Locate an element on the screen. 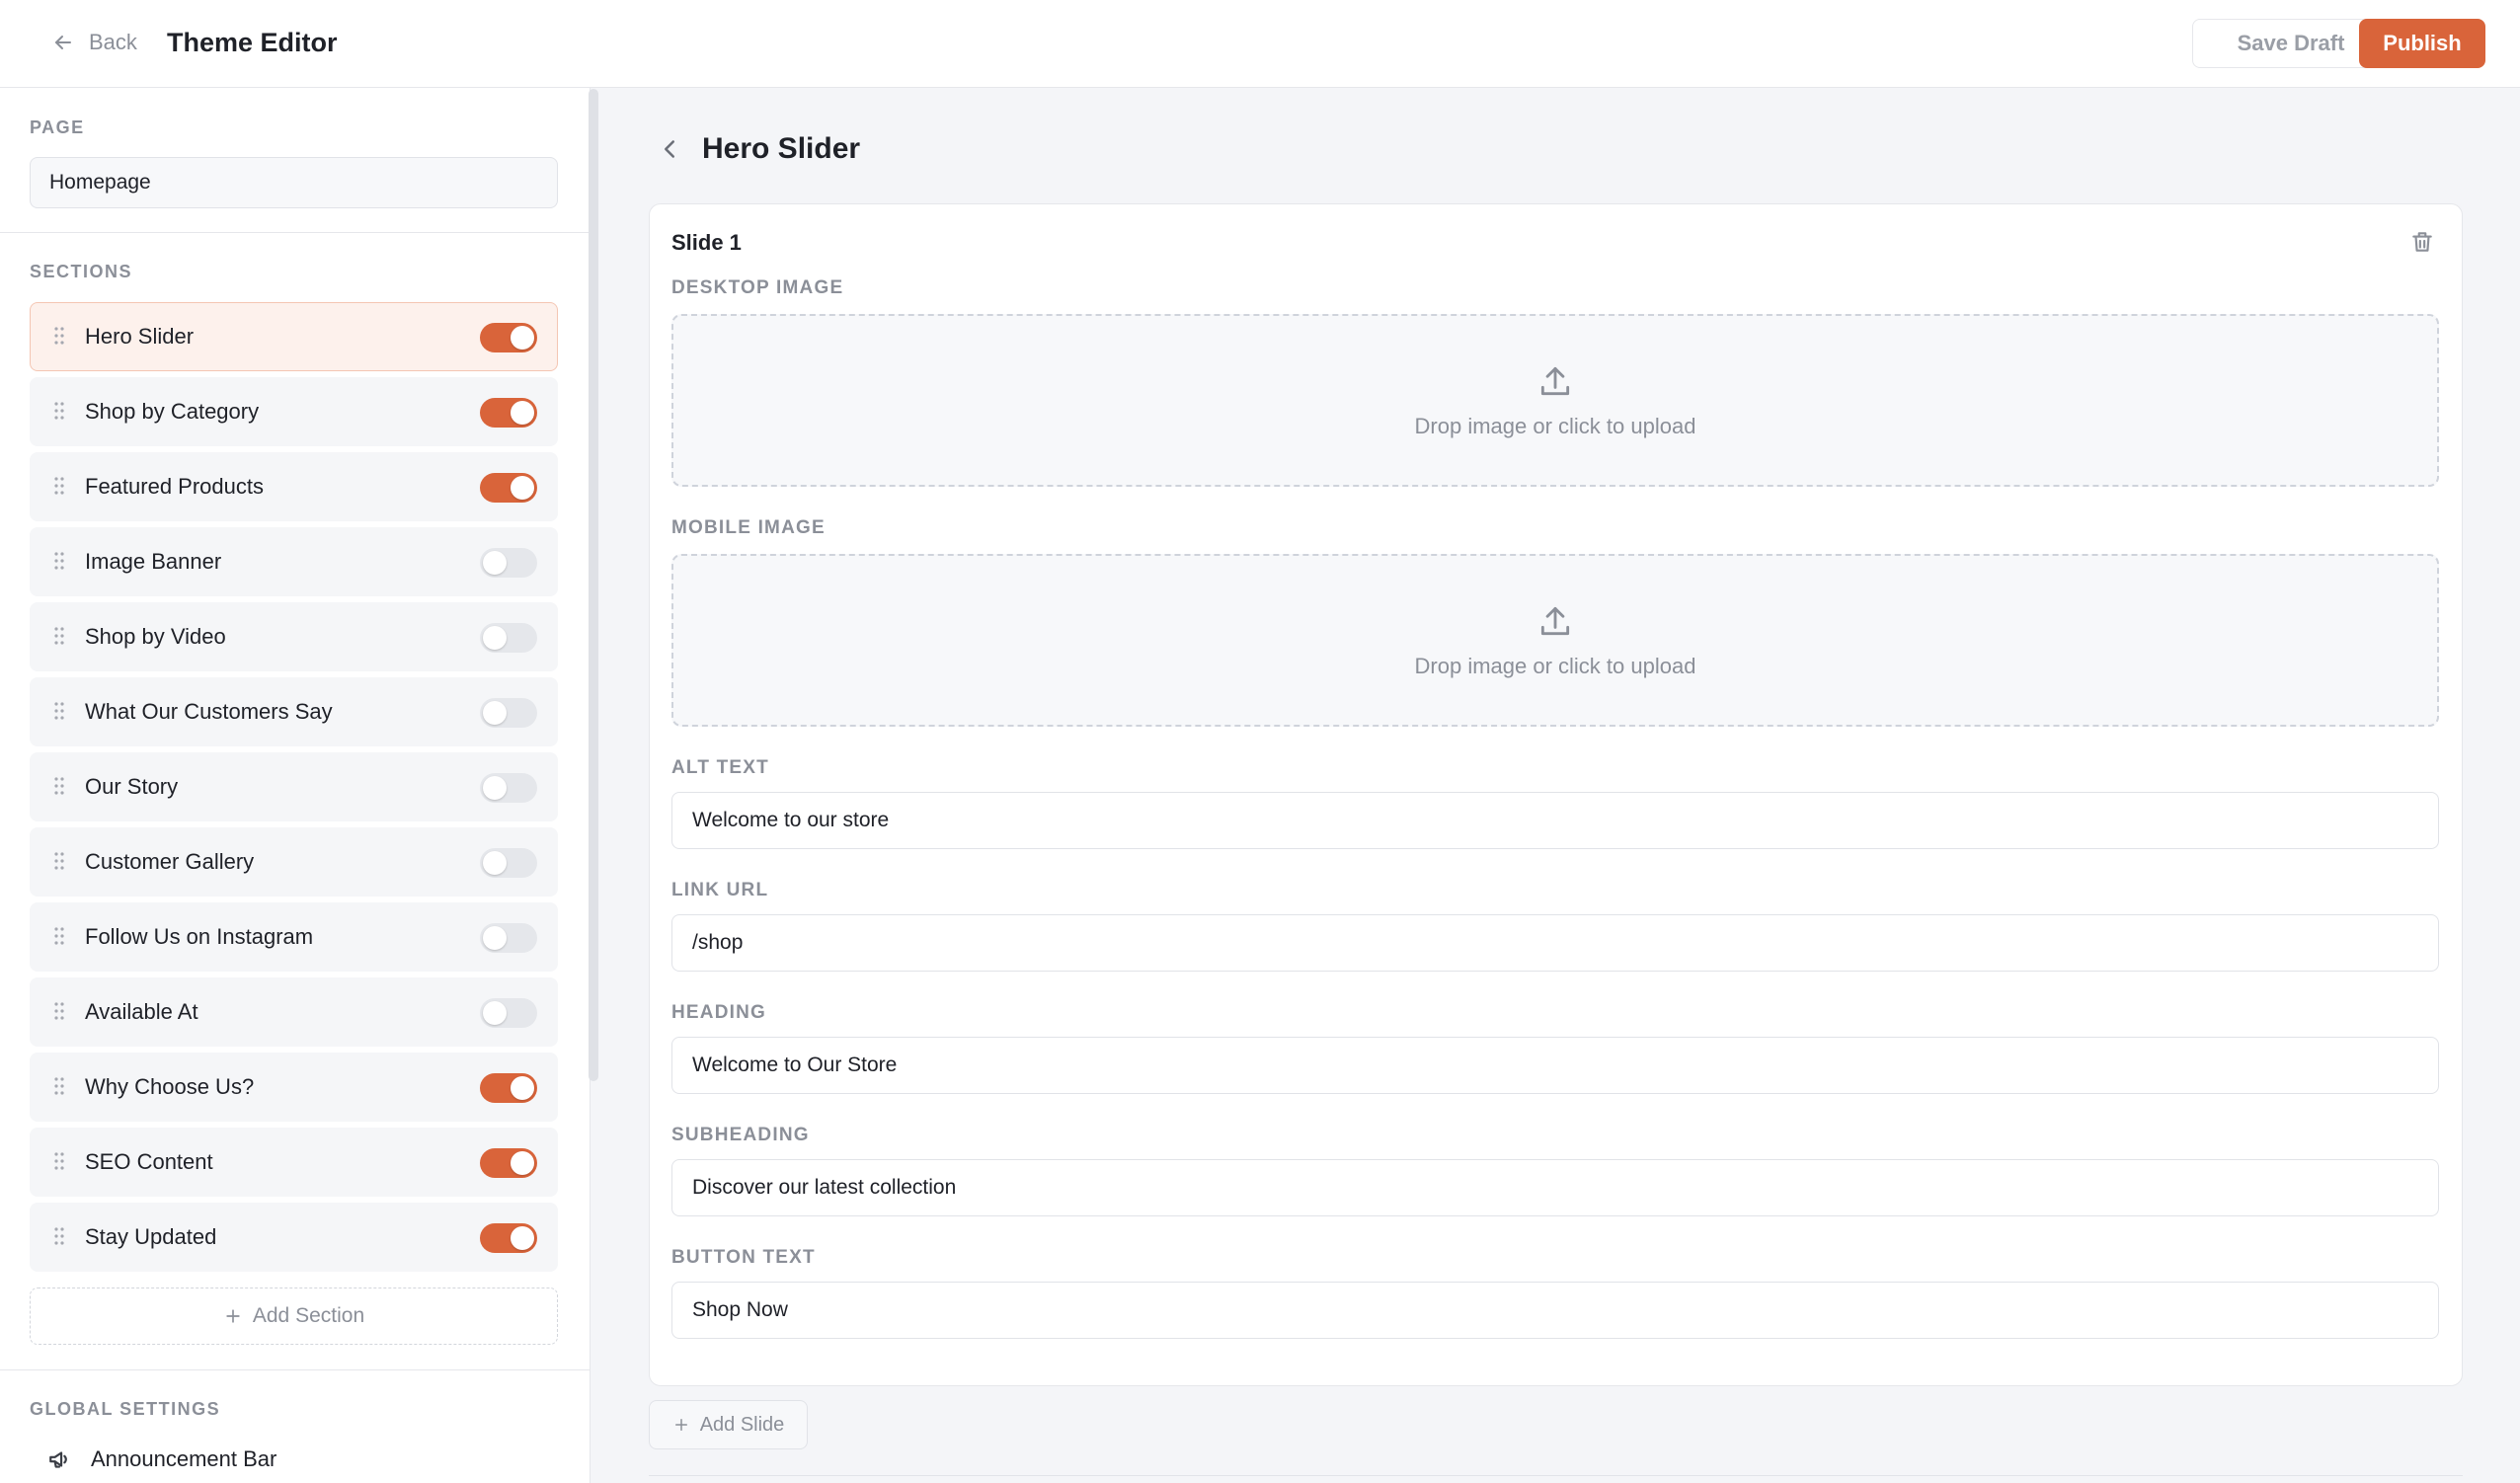 The image size is (2520, 1483). back-label: Back is located at coordinates (113, 42).